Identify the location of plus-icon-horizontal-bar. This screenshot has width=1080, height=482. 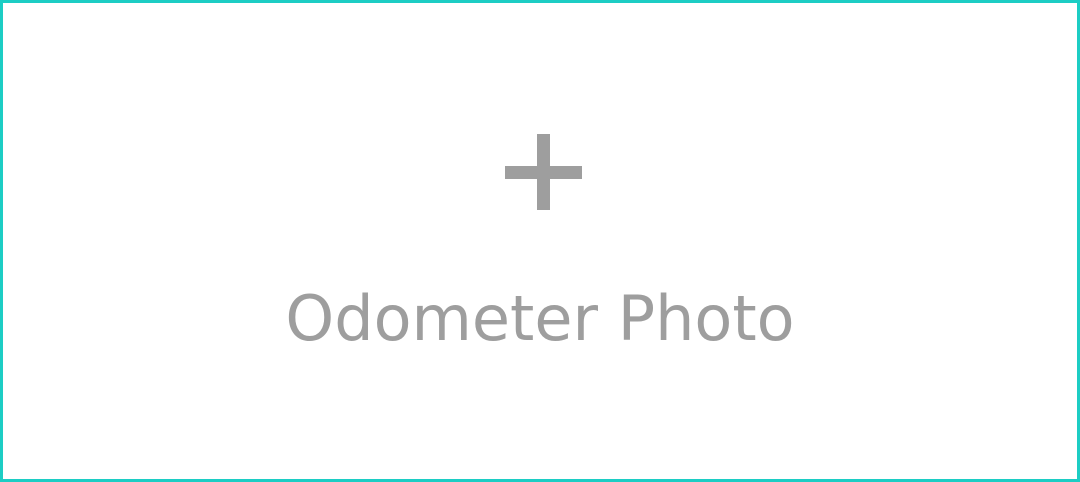
(543, 172).